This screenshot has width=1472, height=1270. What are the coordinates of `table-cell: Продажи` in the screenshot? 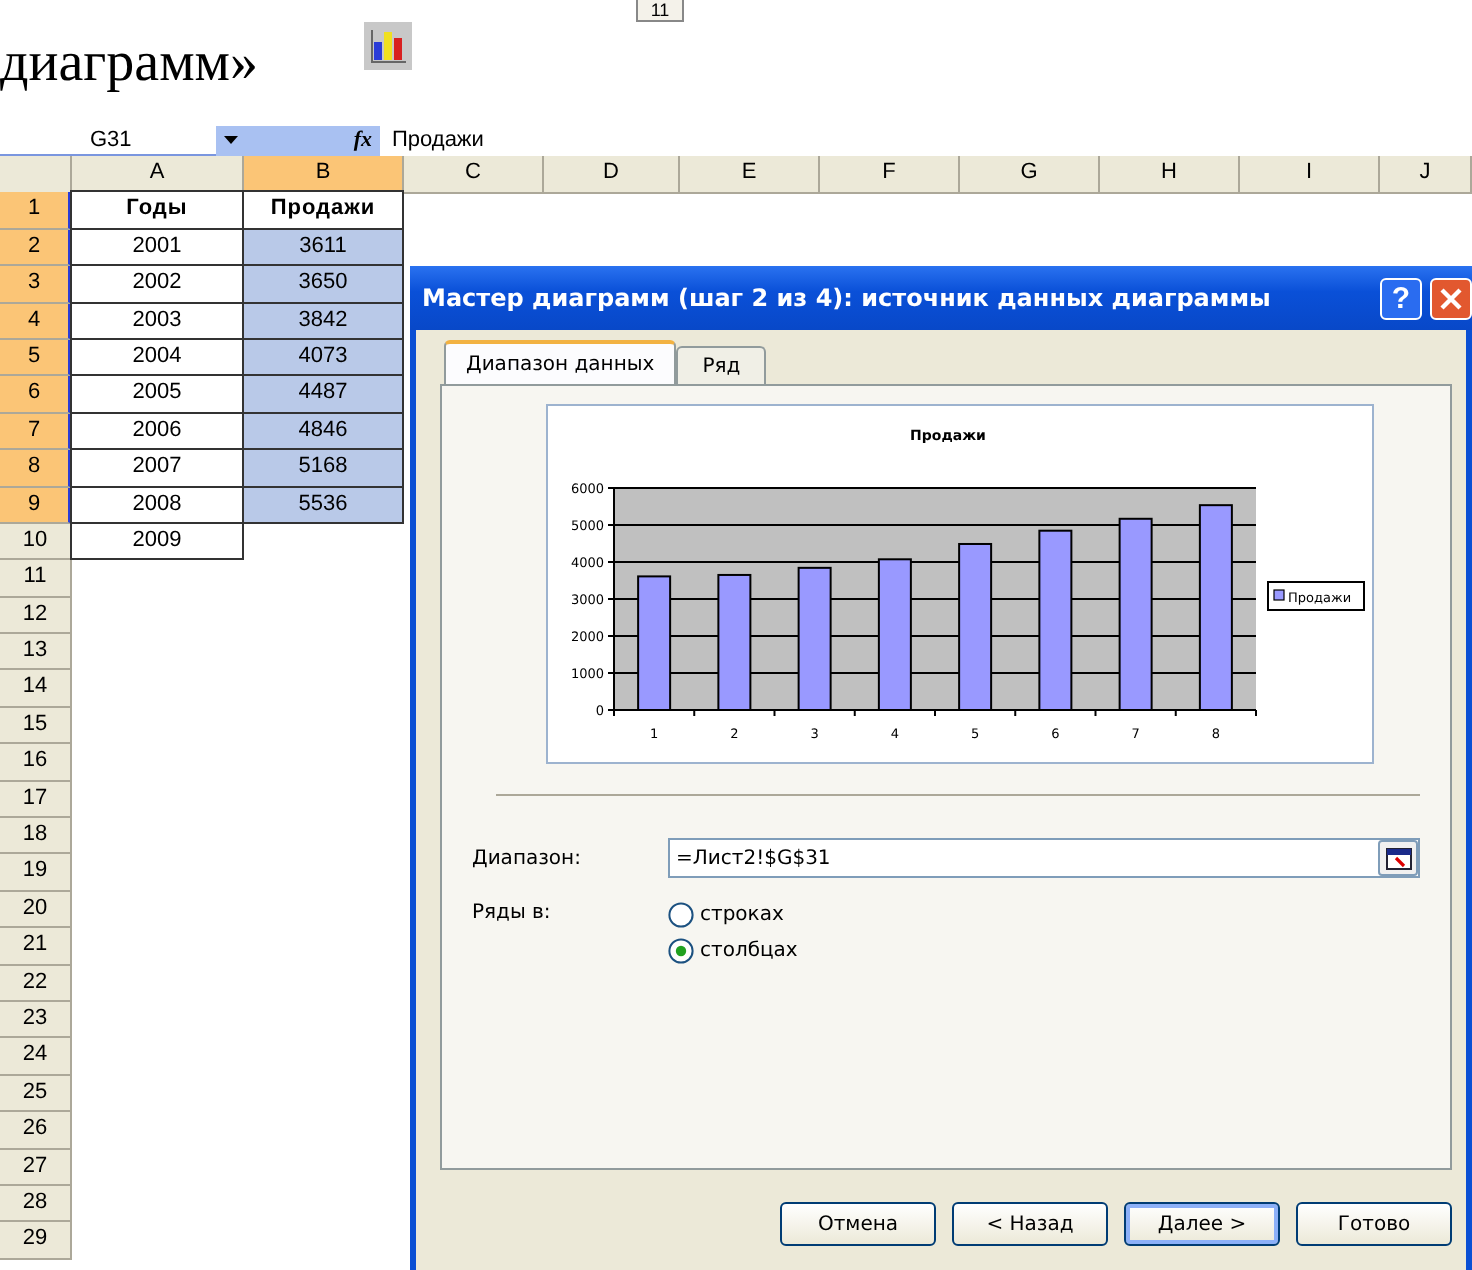 It's located at (323, 210).